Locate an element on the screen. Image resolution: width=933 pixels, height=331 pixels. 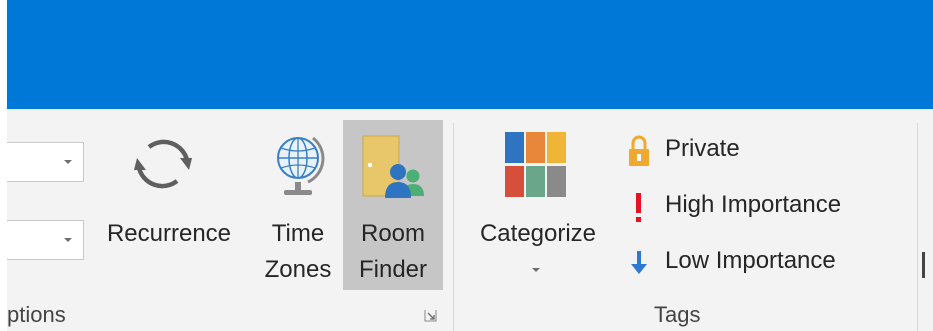
time-zones-label-line2: Zones is located at coordinates (298, 269).